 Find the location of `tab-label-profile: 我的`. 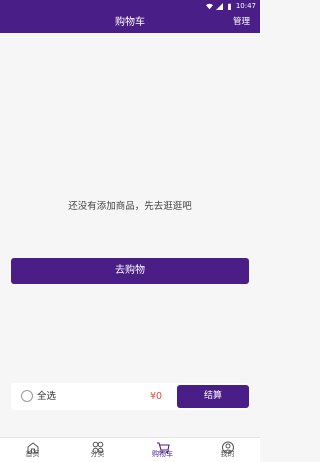

tab-label-profile: 我的 is located at coordinates (227, 454).